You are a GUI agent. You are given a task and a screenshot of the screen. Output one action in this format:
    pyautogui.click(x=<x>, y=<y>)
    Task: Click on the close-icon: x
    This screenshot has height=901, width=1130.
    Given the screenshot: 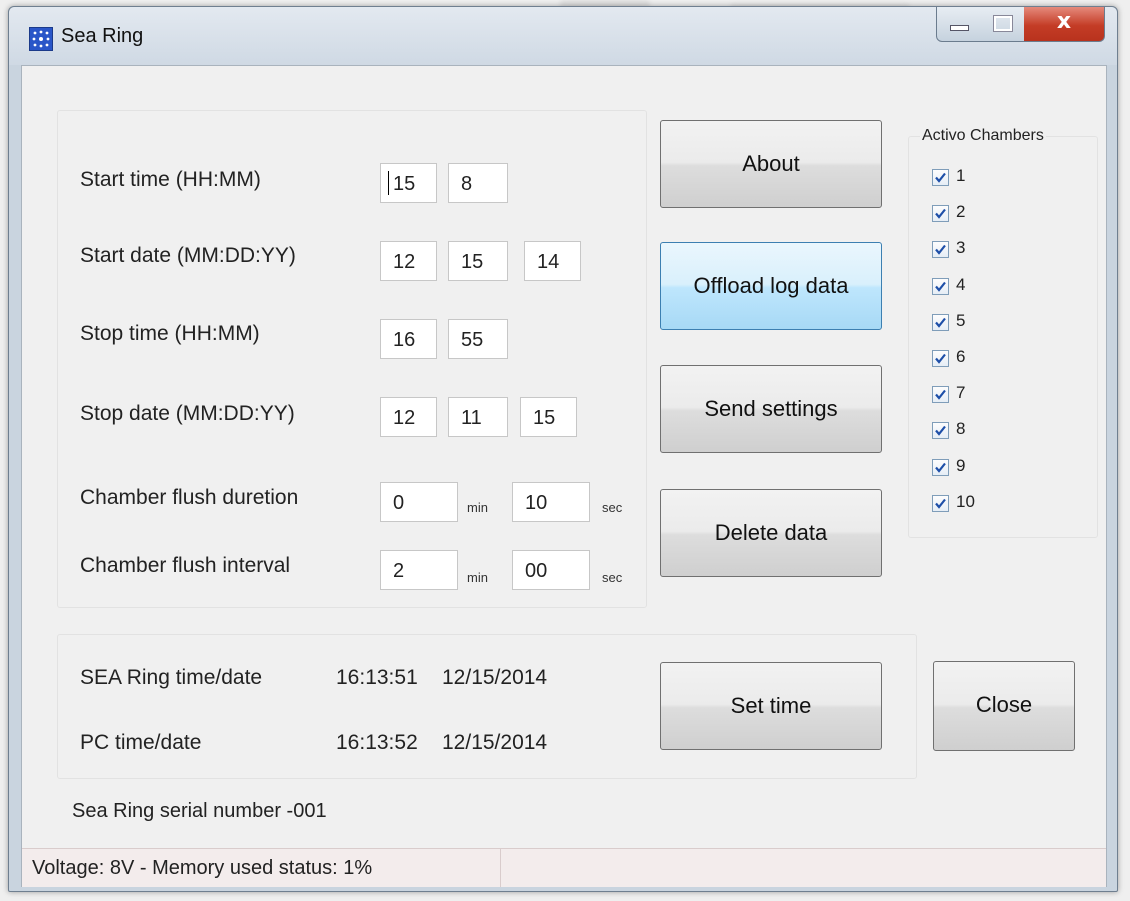 What is the action you would take?
    pyautogui.click(x=1064, y=21)
    